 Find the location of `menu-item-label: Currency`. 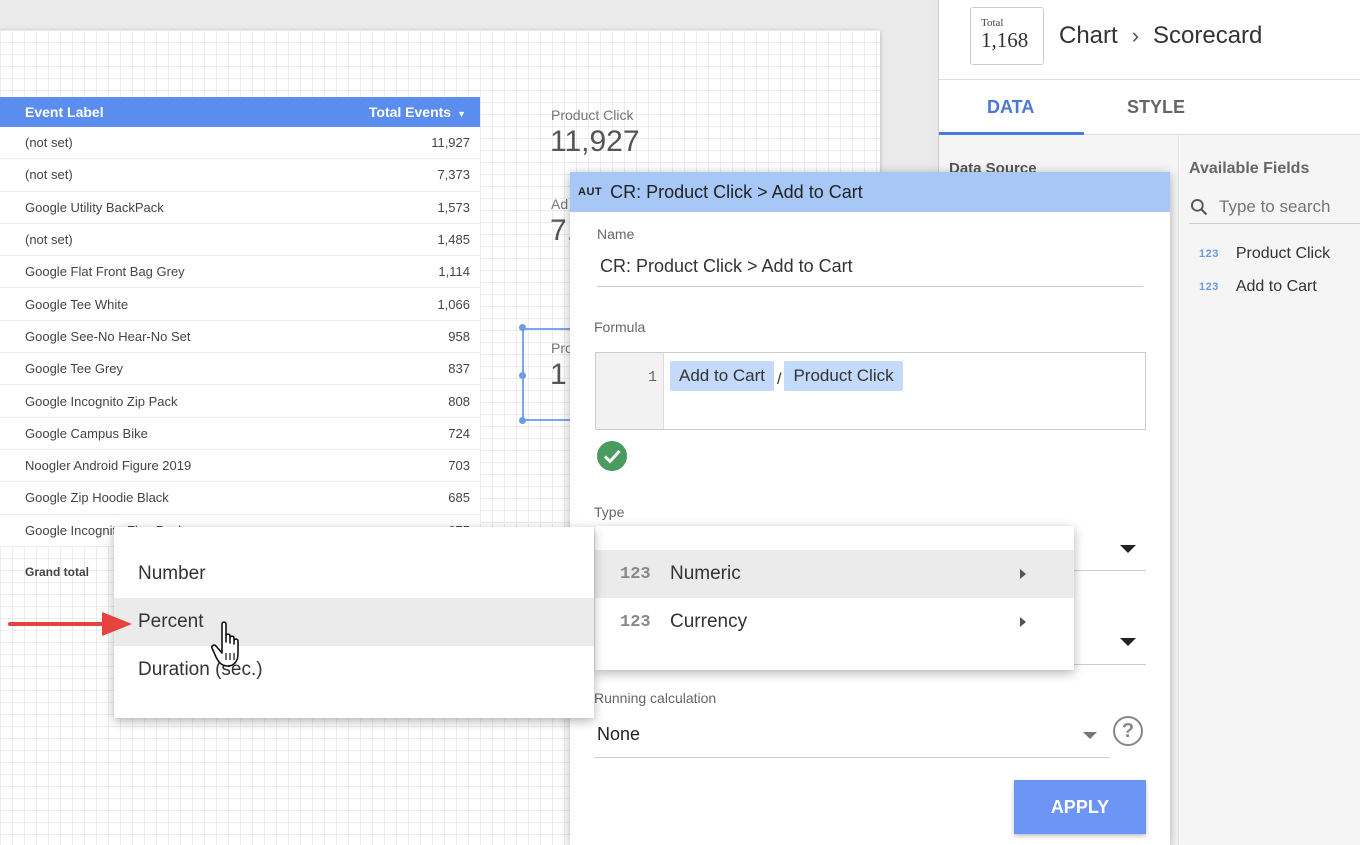

menu-item-label: Currency is located at coordinates (709, 621).